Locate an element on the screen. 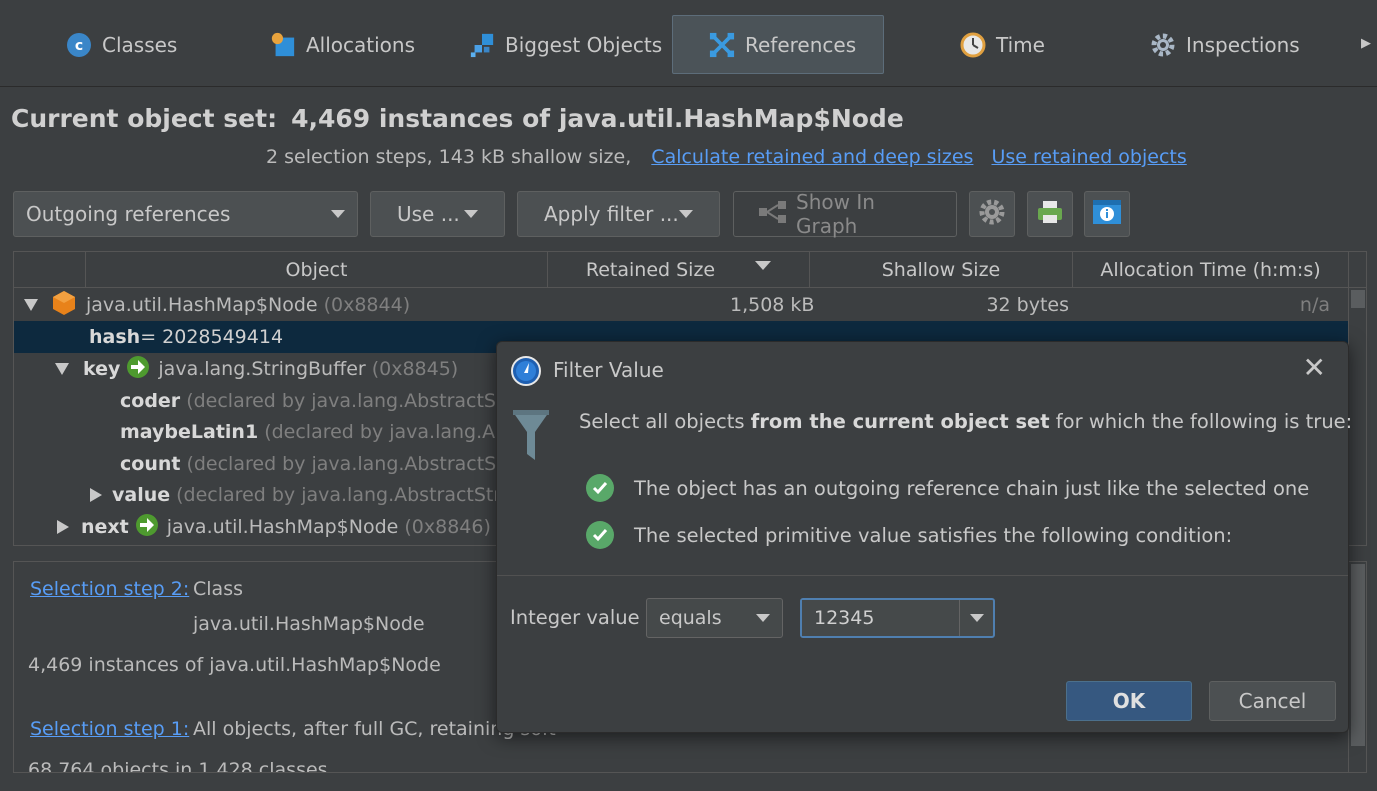 This screenshot has height=791, width=1377. value-combo is located at coordinates (897, 618).